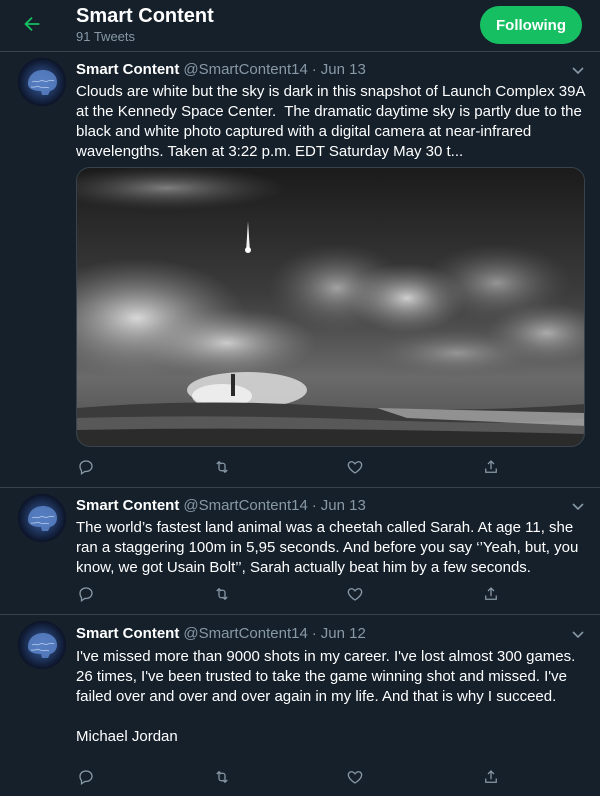  What do you see at coordinates (300, 26) in the screenshot?
I see `profile-header: Smart Content 91 Tweets Following` at bounding box center [300, 26].